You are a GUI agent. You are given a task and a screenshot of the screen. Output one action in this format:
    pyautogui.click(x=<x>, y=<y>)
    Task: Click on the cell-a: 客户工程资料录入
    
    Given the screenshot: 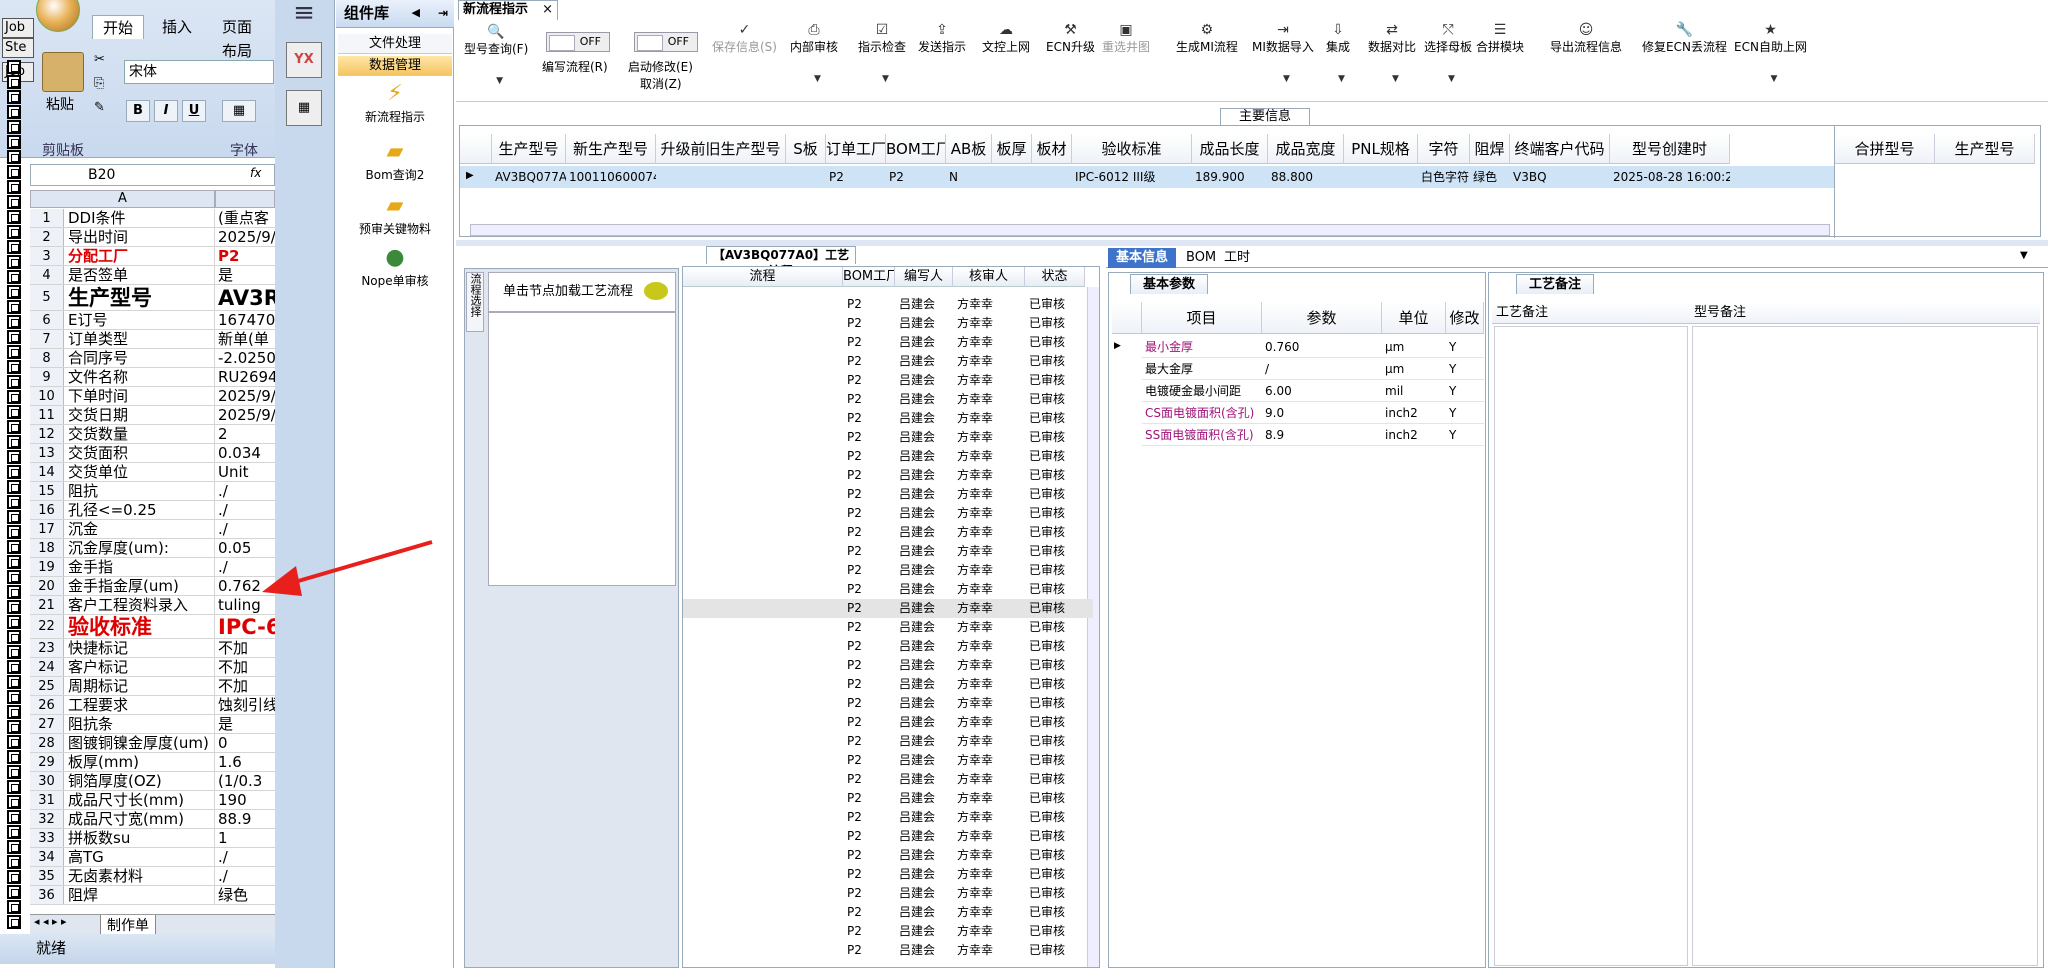 What is the action you would take?
    pyautogui.click(x=141, y=605)
    